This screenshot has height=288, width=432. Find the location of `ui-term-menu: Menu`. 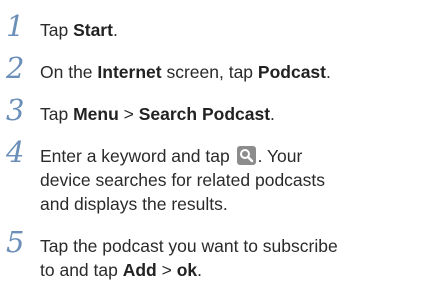

ui-term-menu: Menu is located at coordinates (96, 114).